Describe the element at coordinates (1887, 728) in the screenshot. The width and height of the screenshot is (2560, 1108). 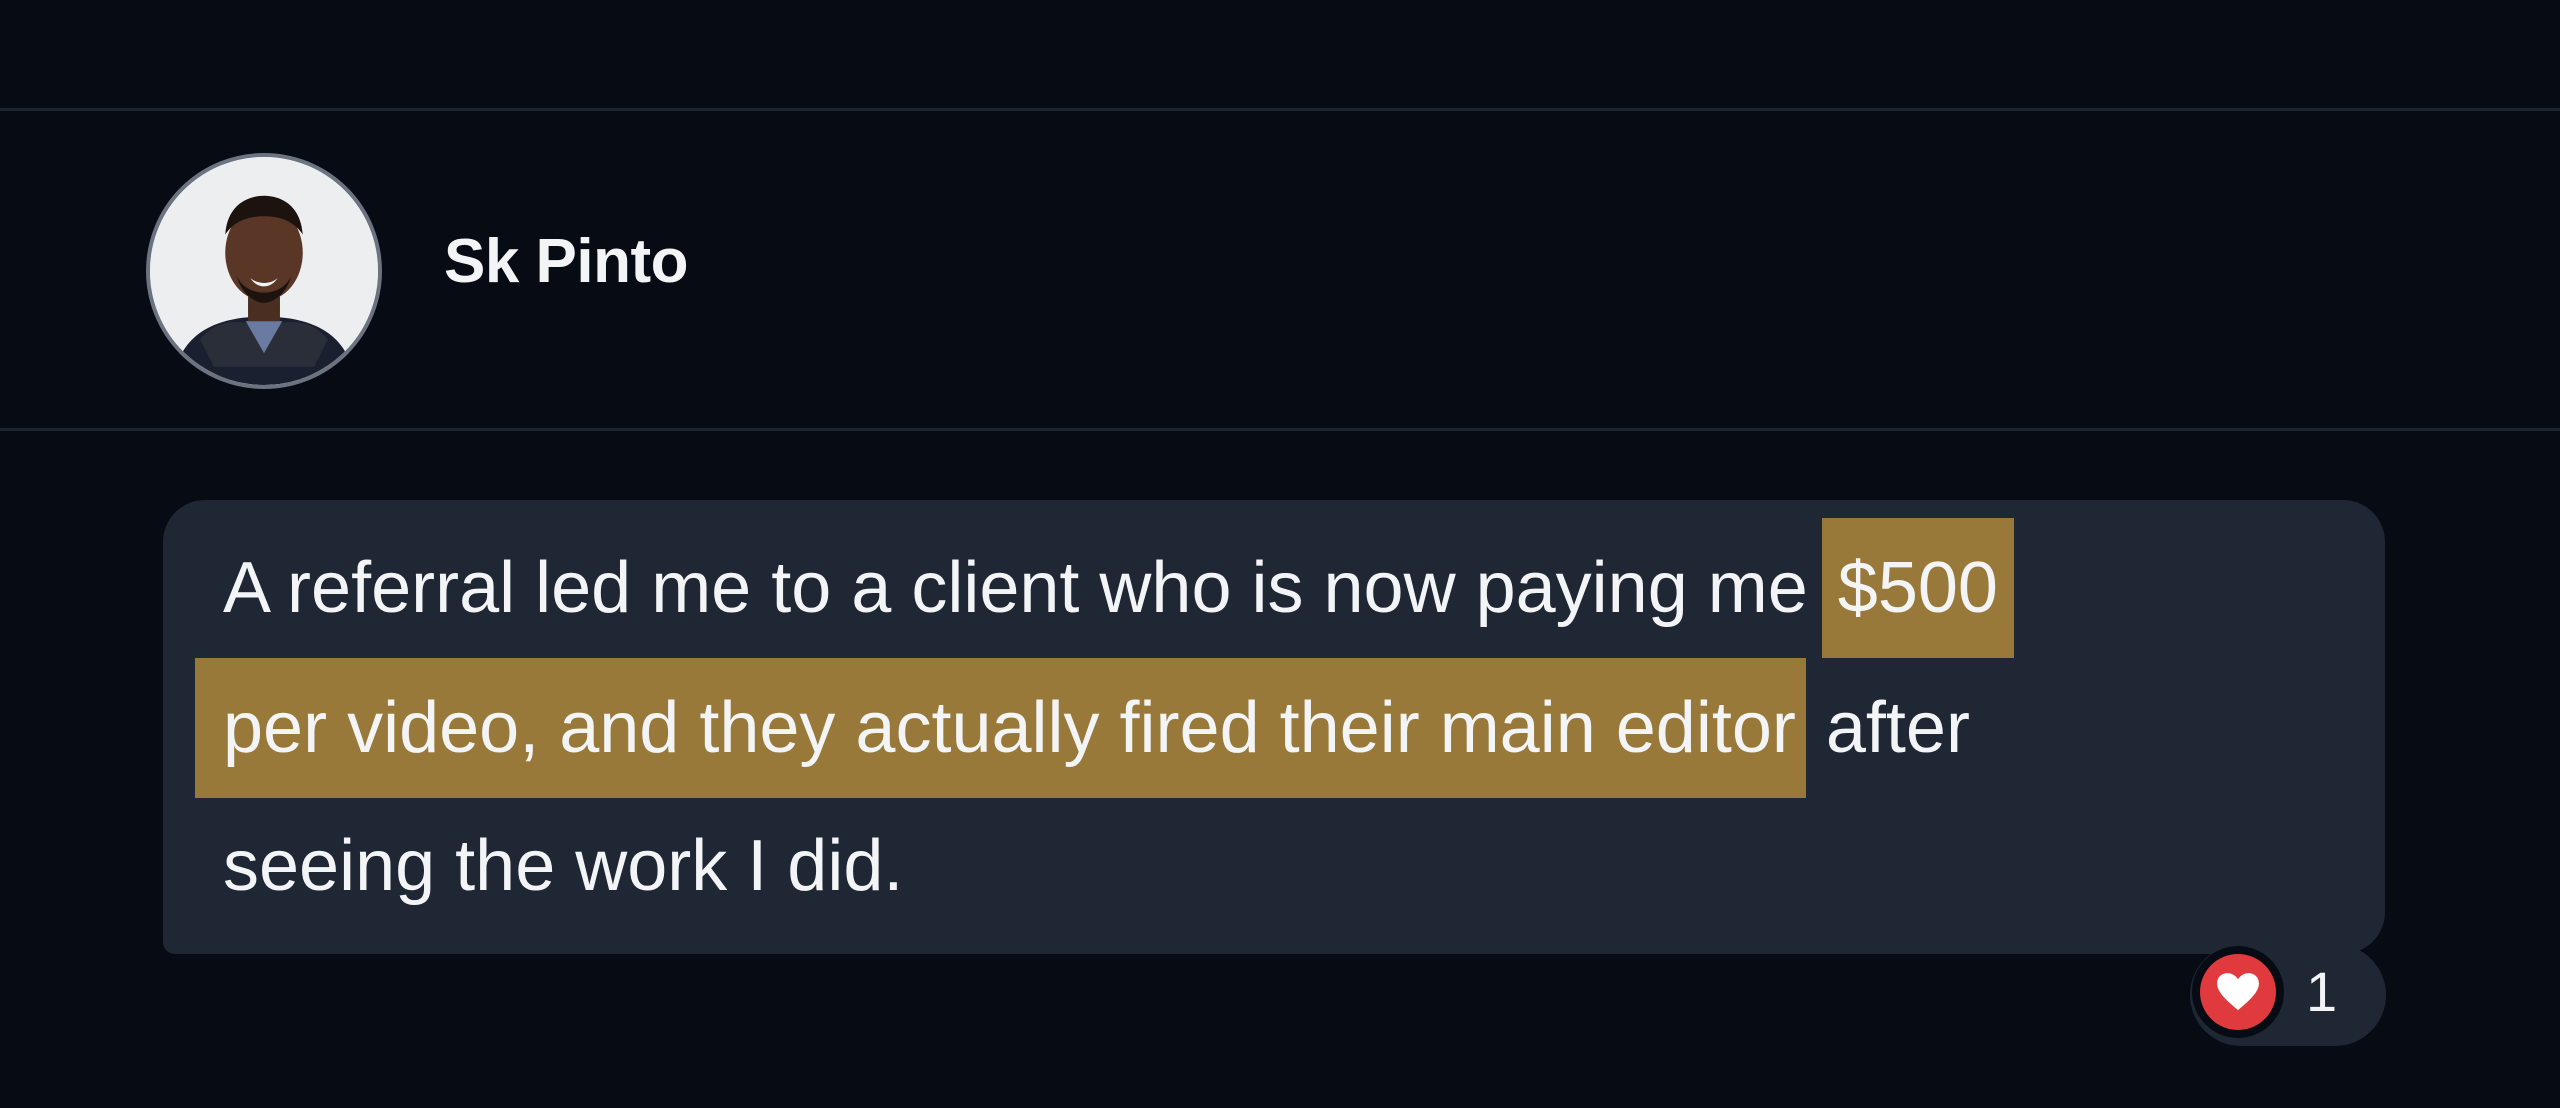
I see `message-text: after` at that location.